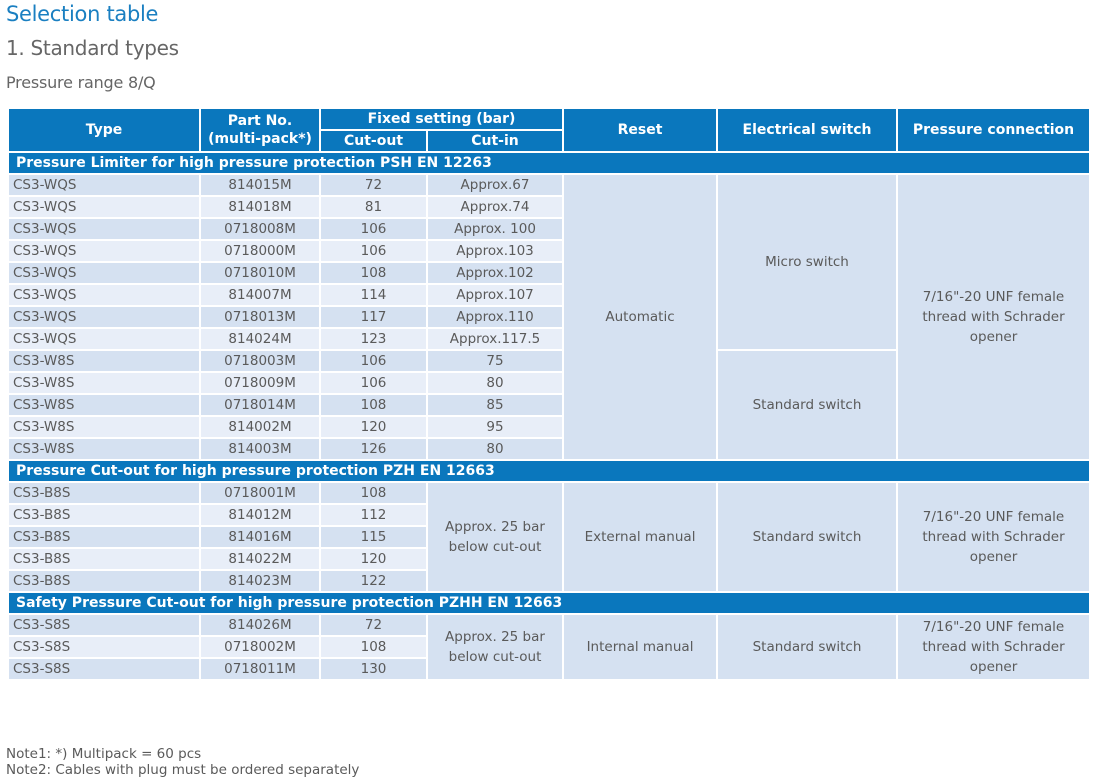 The image size is (1099, 782). Describe the element at coordinates (373, 339) in the screenshot. I see `cell-cut-out: 123` at that location.